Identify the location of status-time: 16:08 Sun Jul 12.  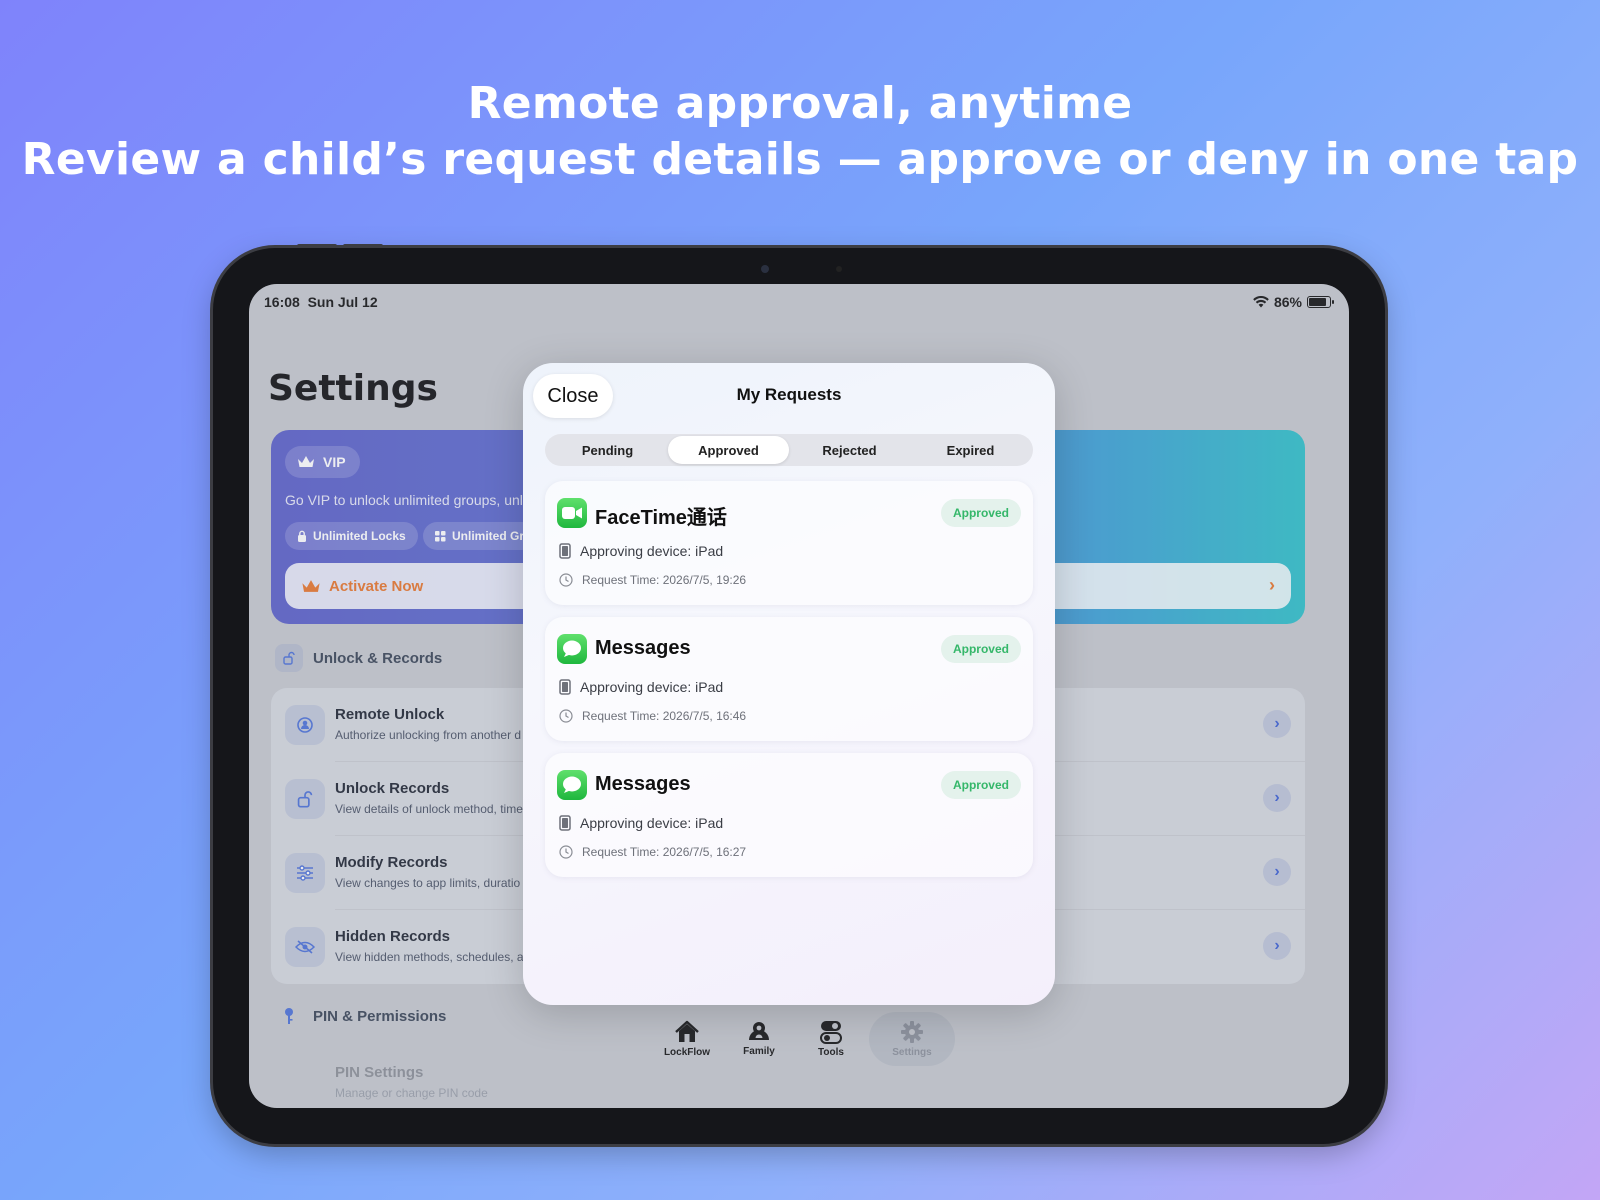
(321, 302).